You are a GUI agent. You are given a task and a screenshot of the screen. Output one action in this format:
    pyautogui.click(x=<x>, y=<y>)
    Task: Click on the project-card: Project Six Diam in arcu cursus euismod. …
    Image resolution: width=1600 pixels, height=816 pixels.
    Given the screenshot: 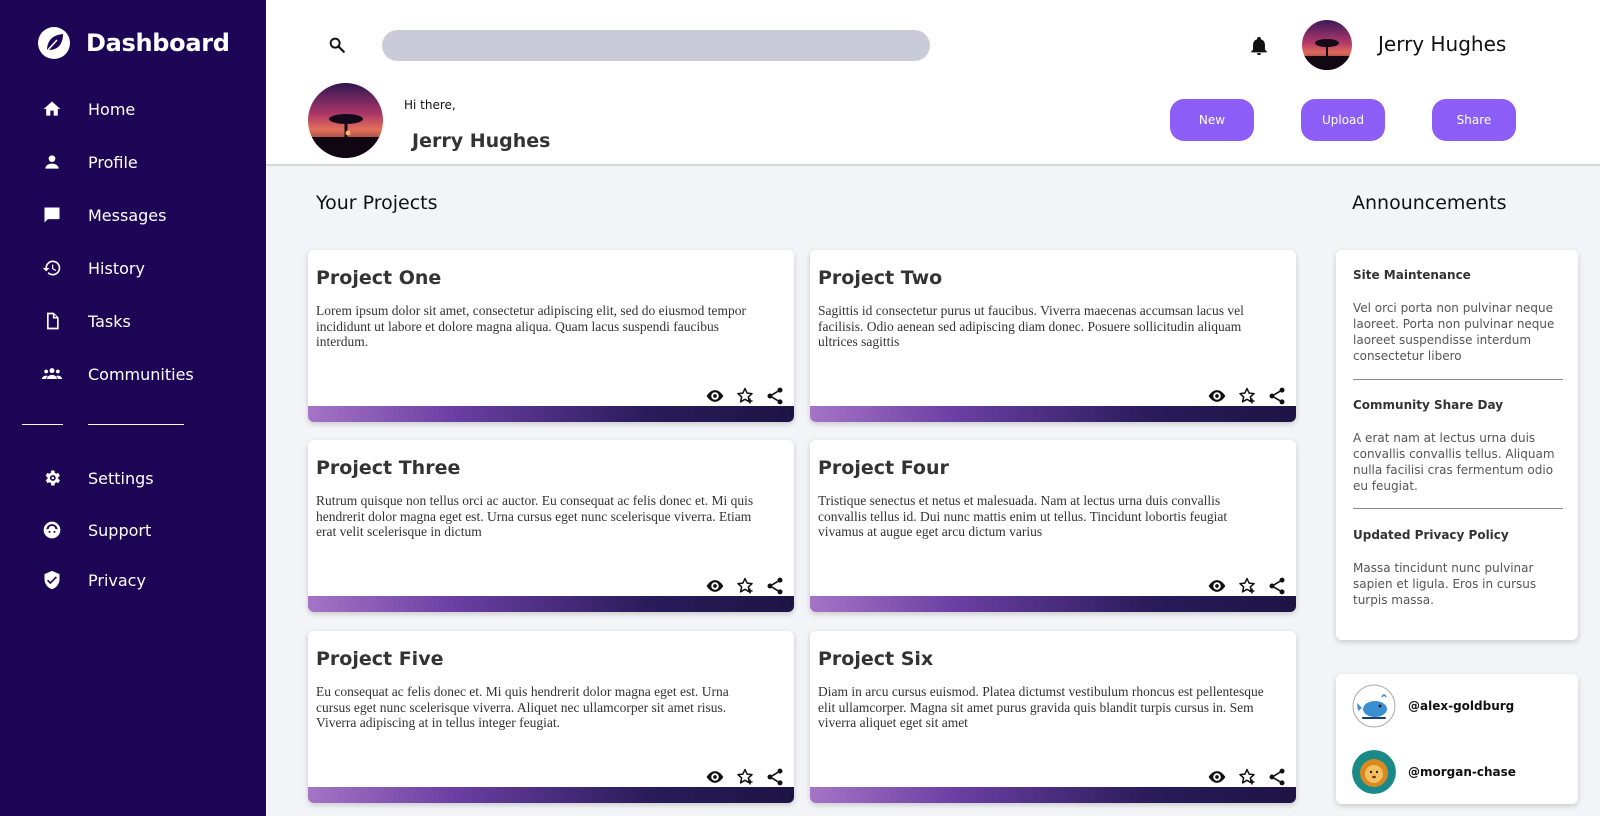 What is the action you would take?
    pyautogui.click(x=1053, y=717)
    